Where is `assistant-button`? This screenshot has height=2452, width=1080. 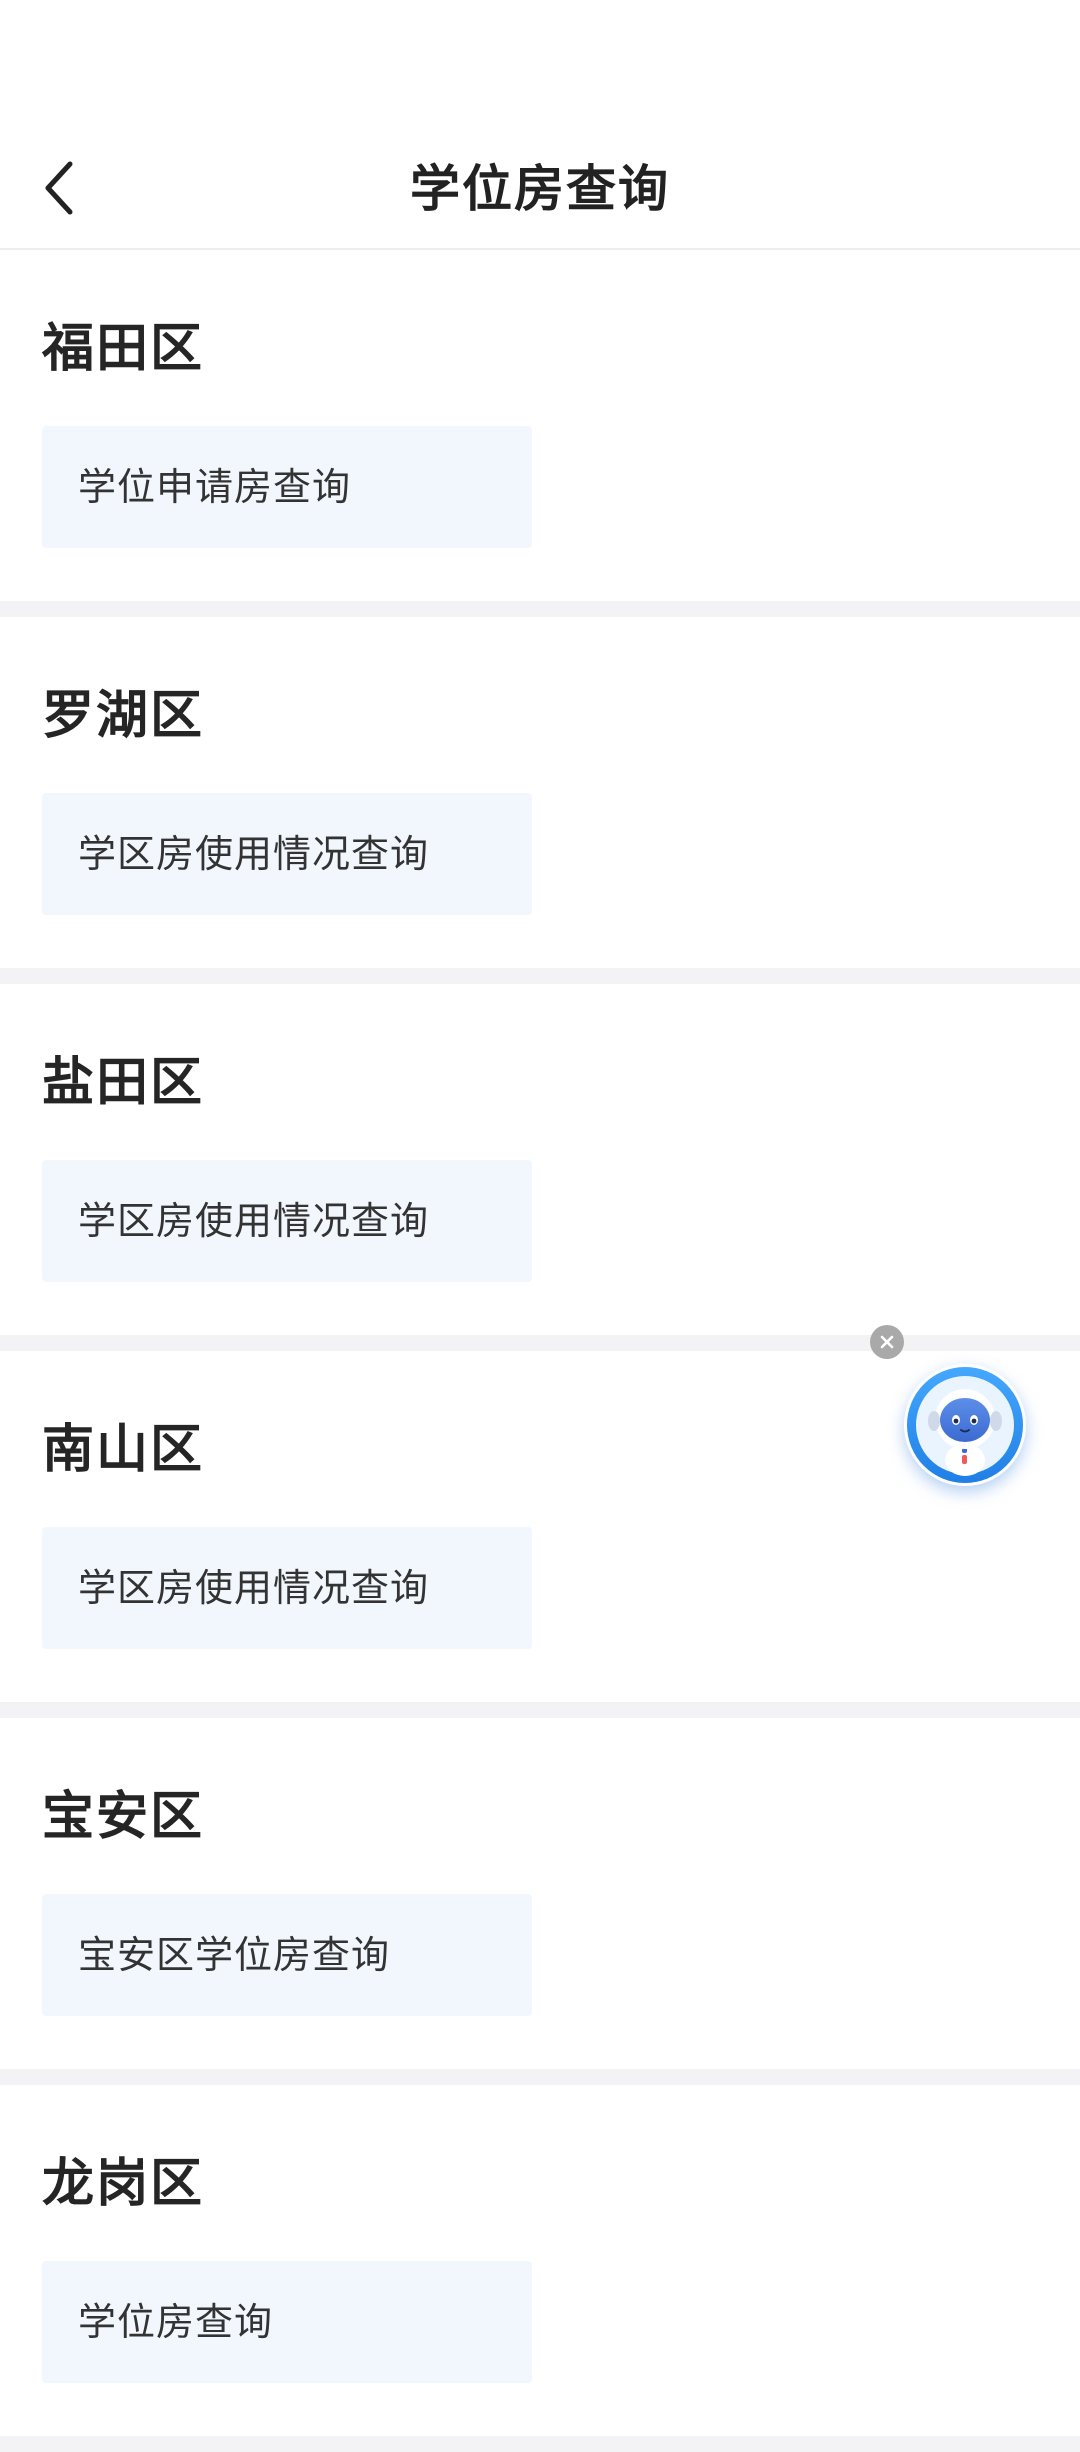
assistant-button is located at coordinates (965, 1425).